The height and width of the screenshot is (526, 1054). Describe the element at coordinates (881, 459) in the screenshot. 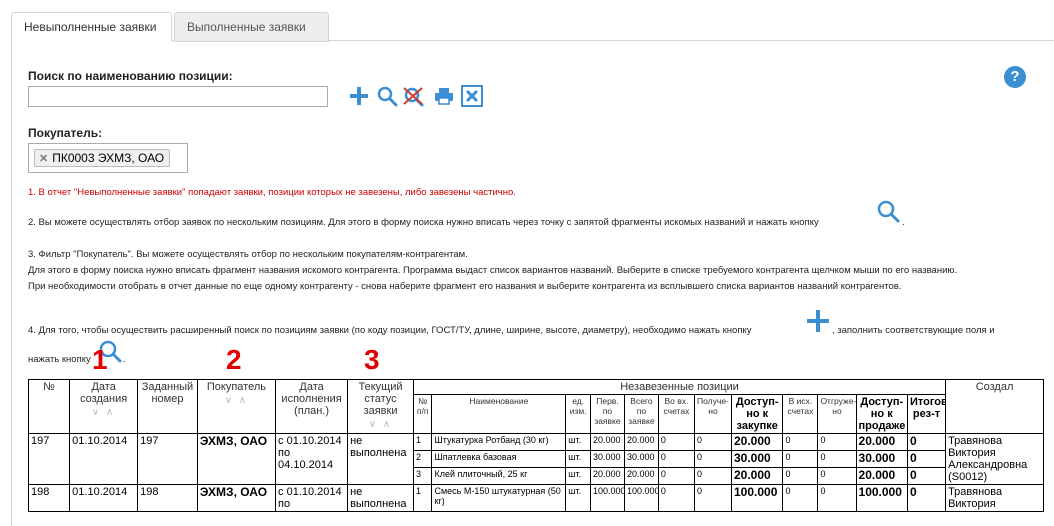

I see `cell-avail-sell: 30.000` at that location.